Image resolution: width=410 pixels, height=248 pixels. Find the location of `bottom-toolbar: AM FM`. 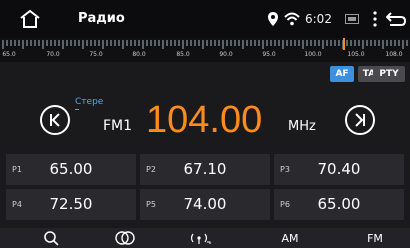

bottom-toolbar: AM FM is located at coordinates (205, 238).